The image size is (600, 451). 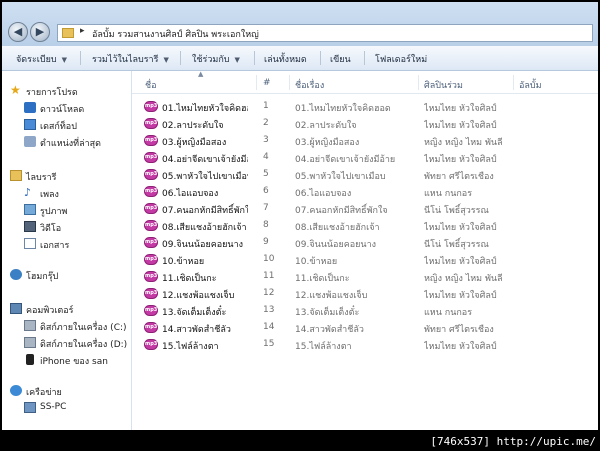 I want to click on file-name: 13.จัดเต็มเต็งตั๋ะ, so click(x=194, y=313).